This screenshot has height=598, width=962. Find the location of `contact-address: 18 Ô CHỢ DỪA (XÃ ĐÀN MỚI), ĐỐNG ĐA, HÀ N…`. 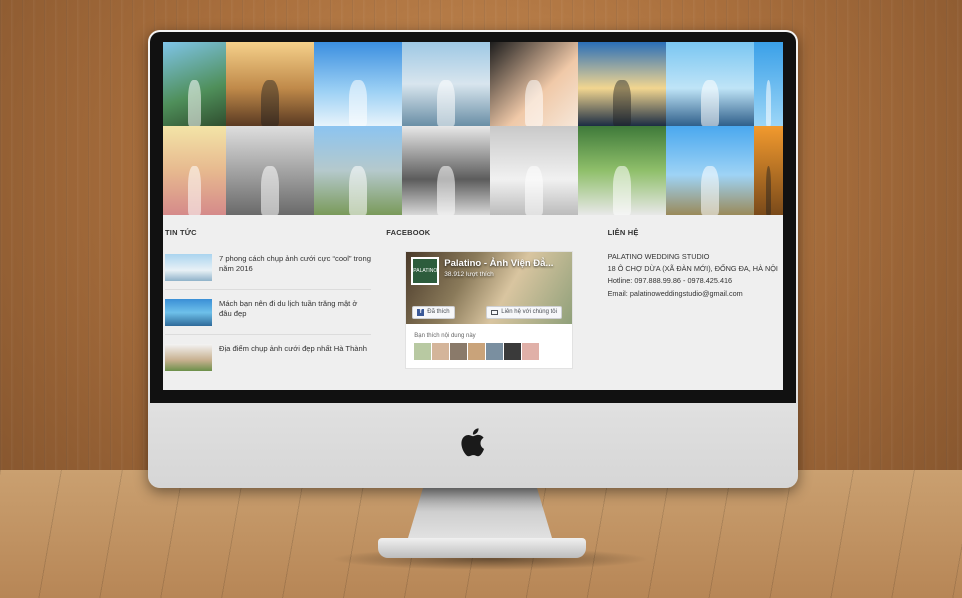

contact-address: 18 Ô CHỢ DỪA (XÃ ĐÀN MỚI), ĐỐNG ĐA, HÀ N… is located at coordinates (692, 269).